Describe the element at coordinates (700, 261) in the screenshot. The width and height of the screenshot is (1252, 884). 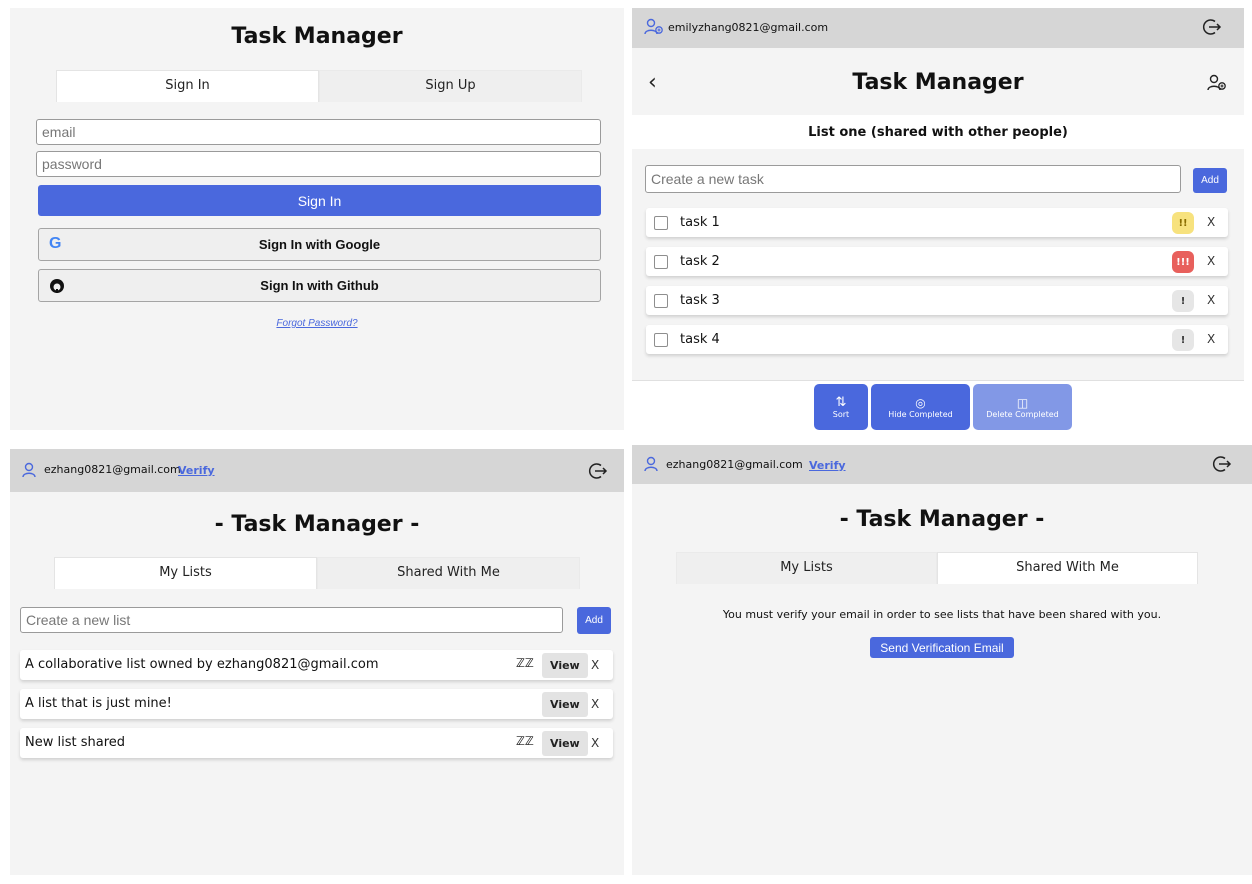
I see `task-name: task 2` at that location.